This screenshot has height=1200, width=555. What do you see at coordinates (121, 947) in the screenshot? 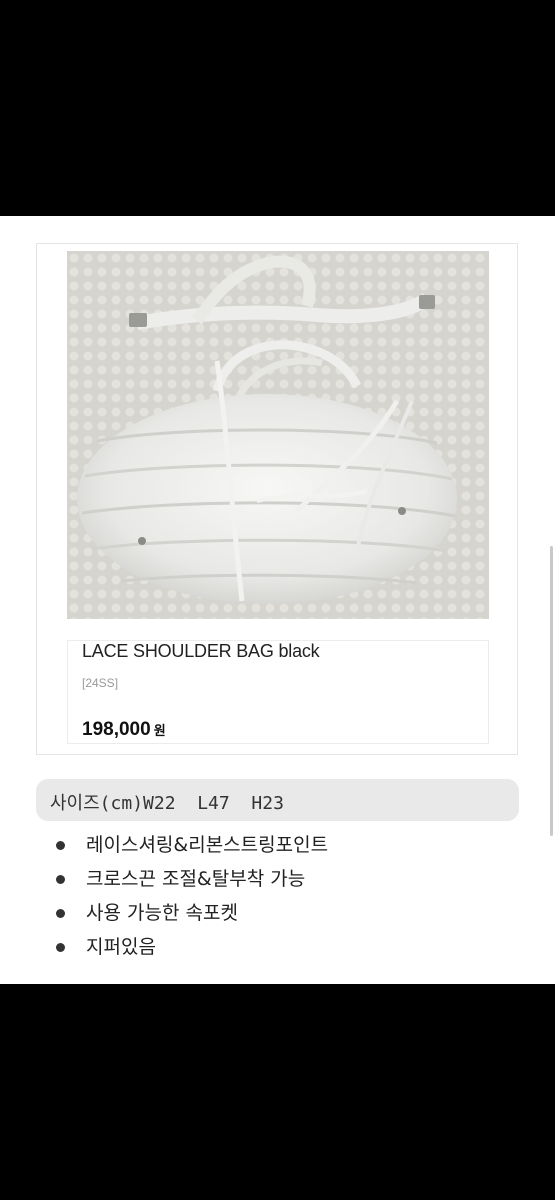
I see `feature-text: 지퍼있음` at bounding box center [121, 947].